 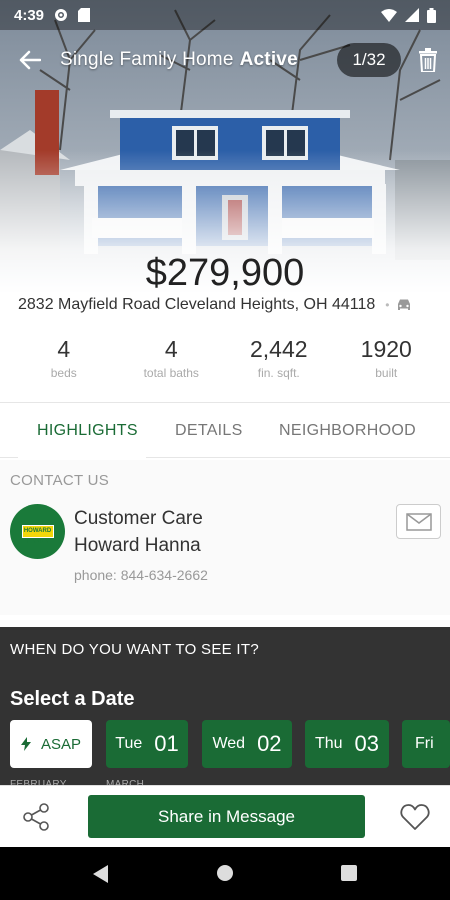 I want to click on lightning-bolt-icon, so click(x=25, y=744).